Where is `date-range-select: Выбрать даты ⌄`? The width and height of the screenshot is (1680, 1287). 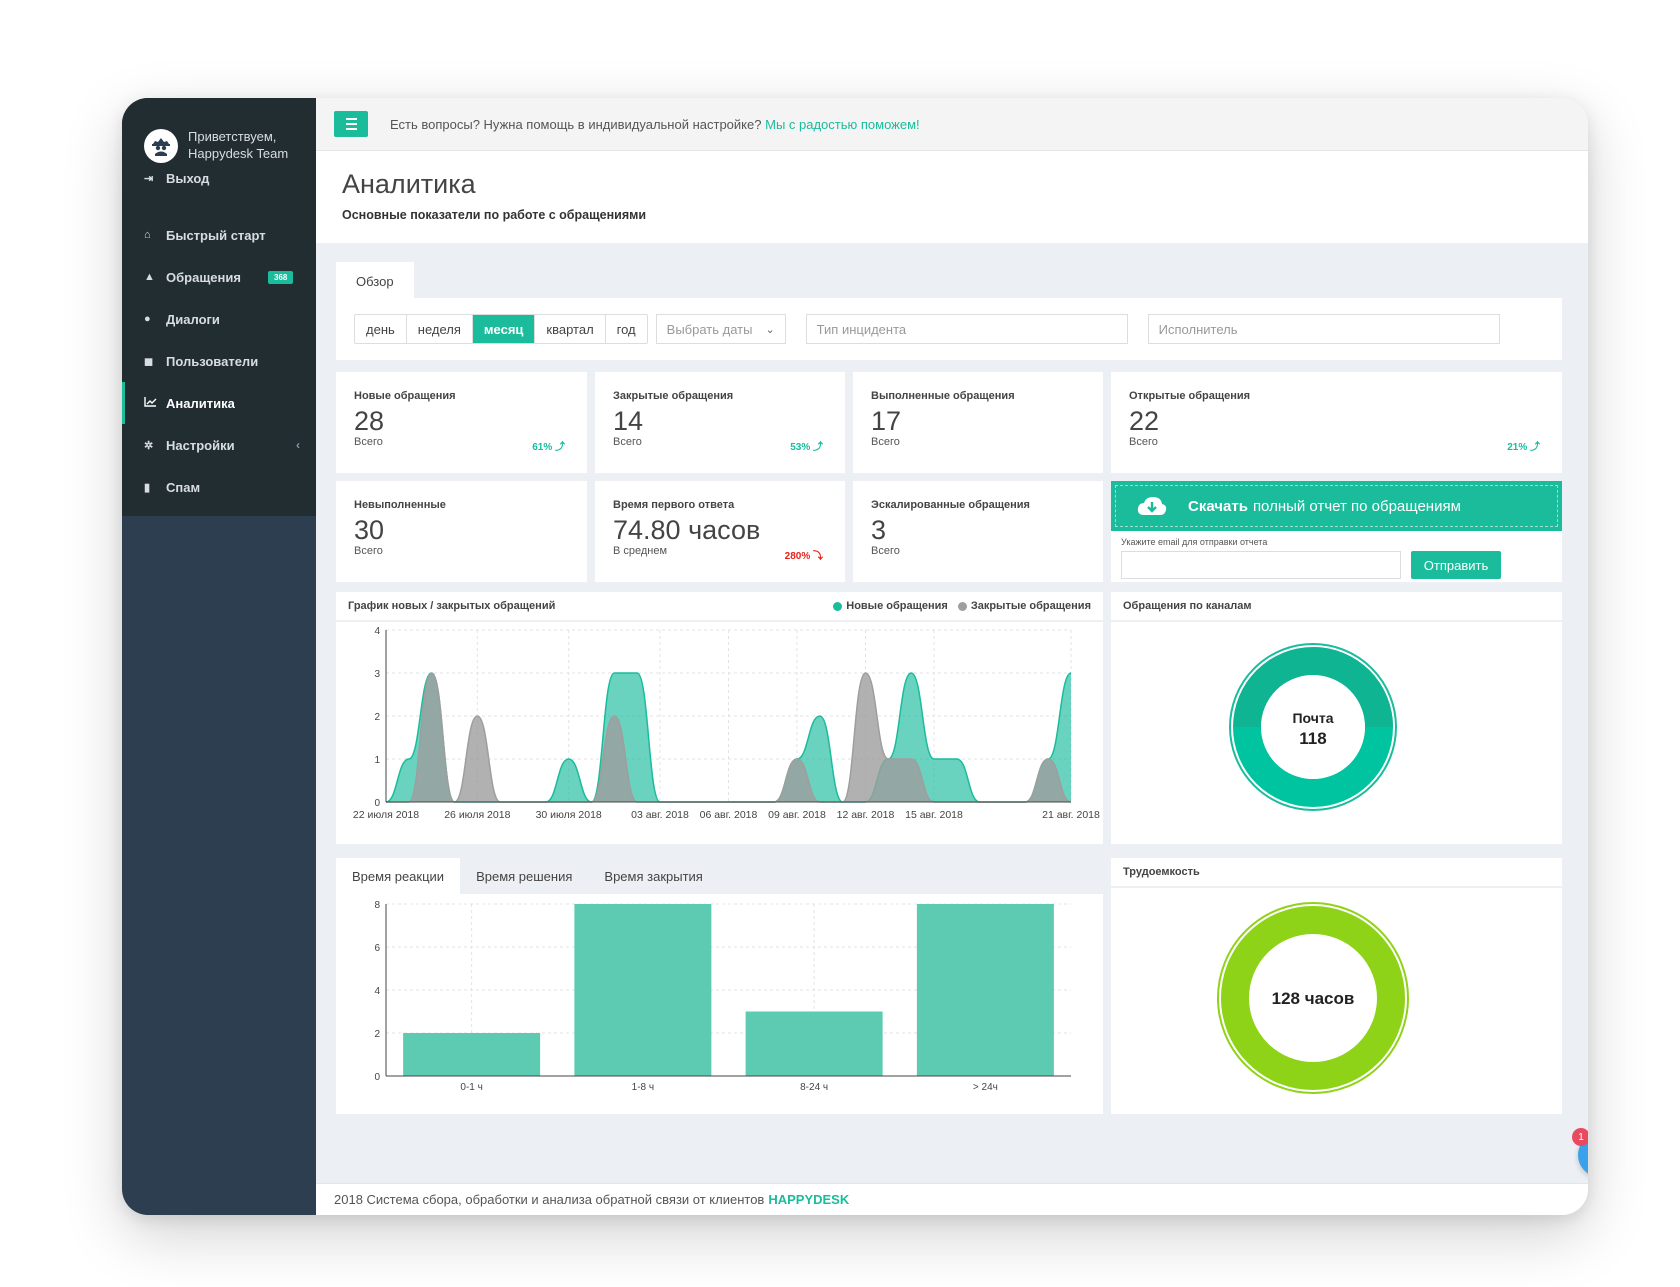 date-range-select: Выбрать даты ⌄ is located at coordinates (720, 329).